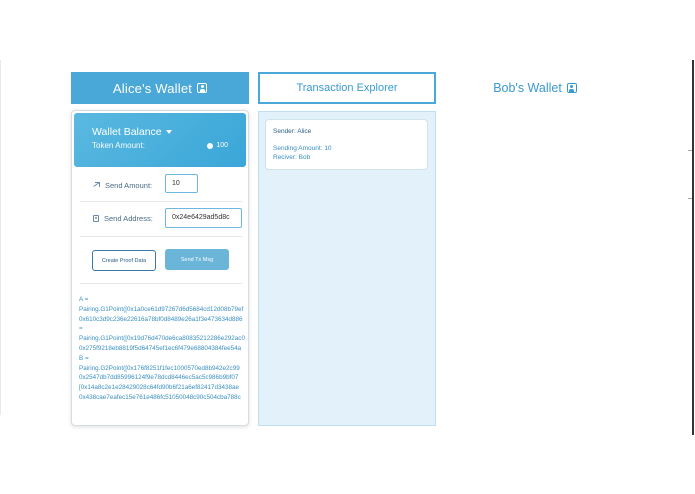 Image resolution: width=695 pixels, height=494 pixels. I want to click on wallet-balance-box: Wallet Balance Token Amount: 100, so click(160, 140).